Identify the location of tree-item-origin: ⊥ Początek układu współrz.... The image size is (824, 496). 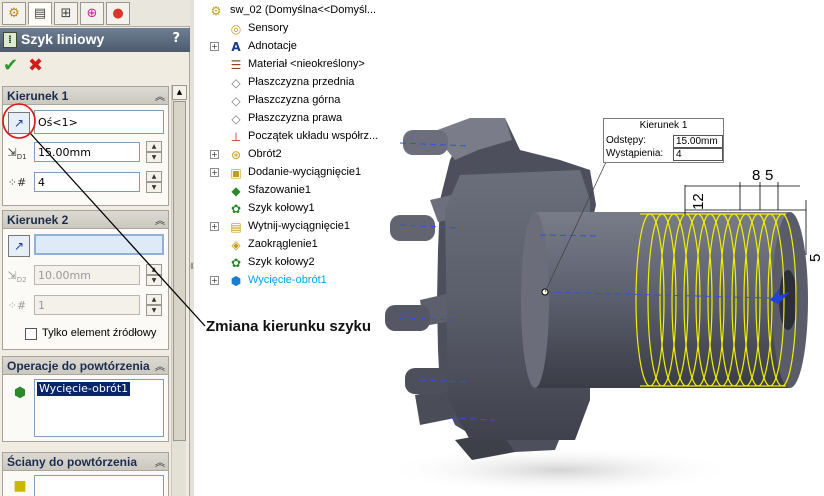
(190, 137).